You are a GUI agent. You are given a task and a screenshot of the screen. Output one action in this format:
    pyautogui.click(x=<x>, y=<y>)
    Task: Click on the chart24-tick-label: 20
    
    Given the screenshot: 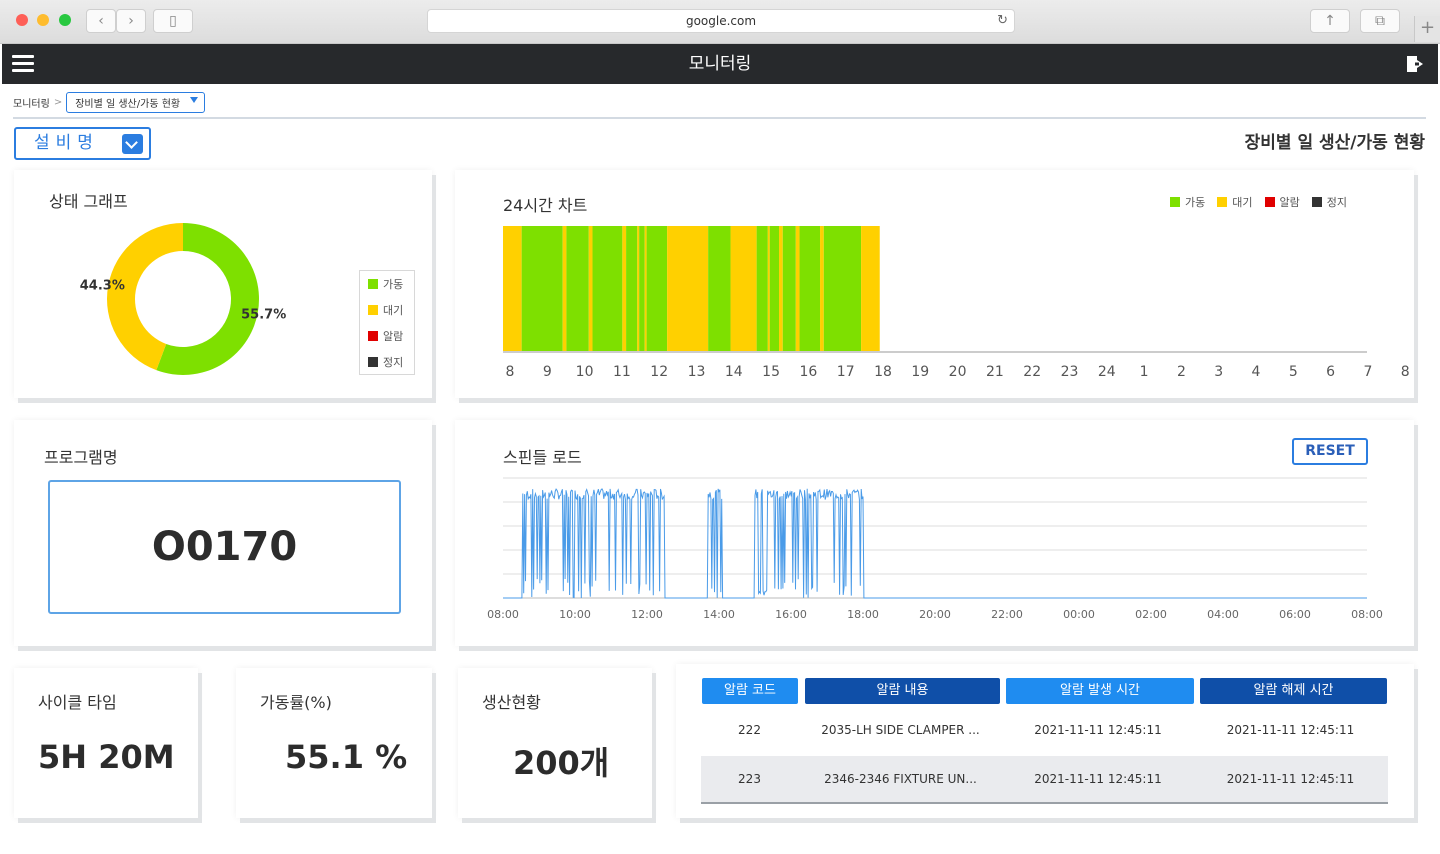 What is the action you would take?
    pyautogui.click(x=958, y=372)
    